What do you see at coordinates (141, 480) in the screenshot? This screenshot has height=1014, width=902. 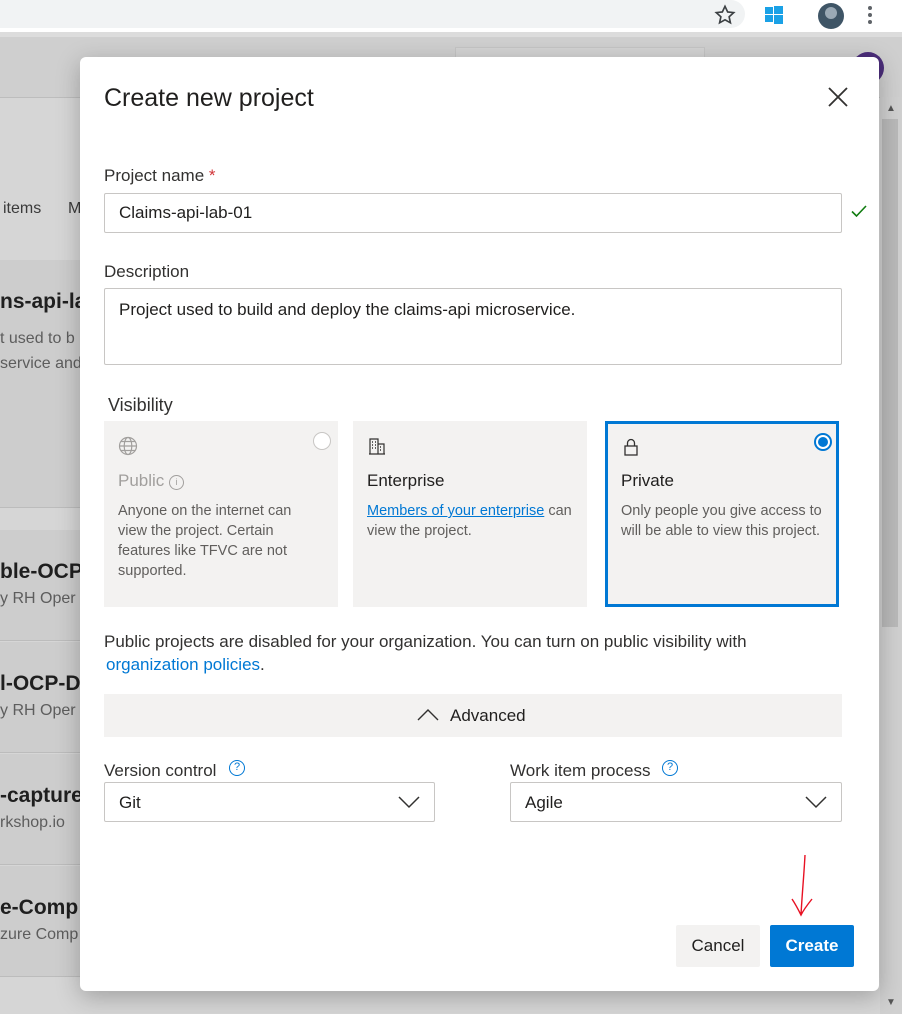 I see `public-title-text: Public` at bounding box center [141, 480].